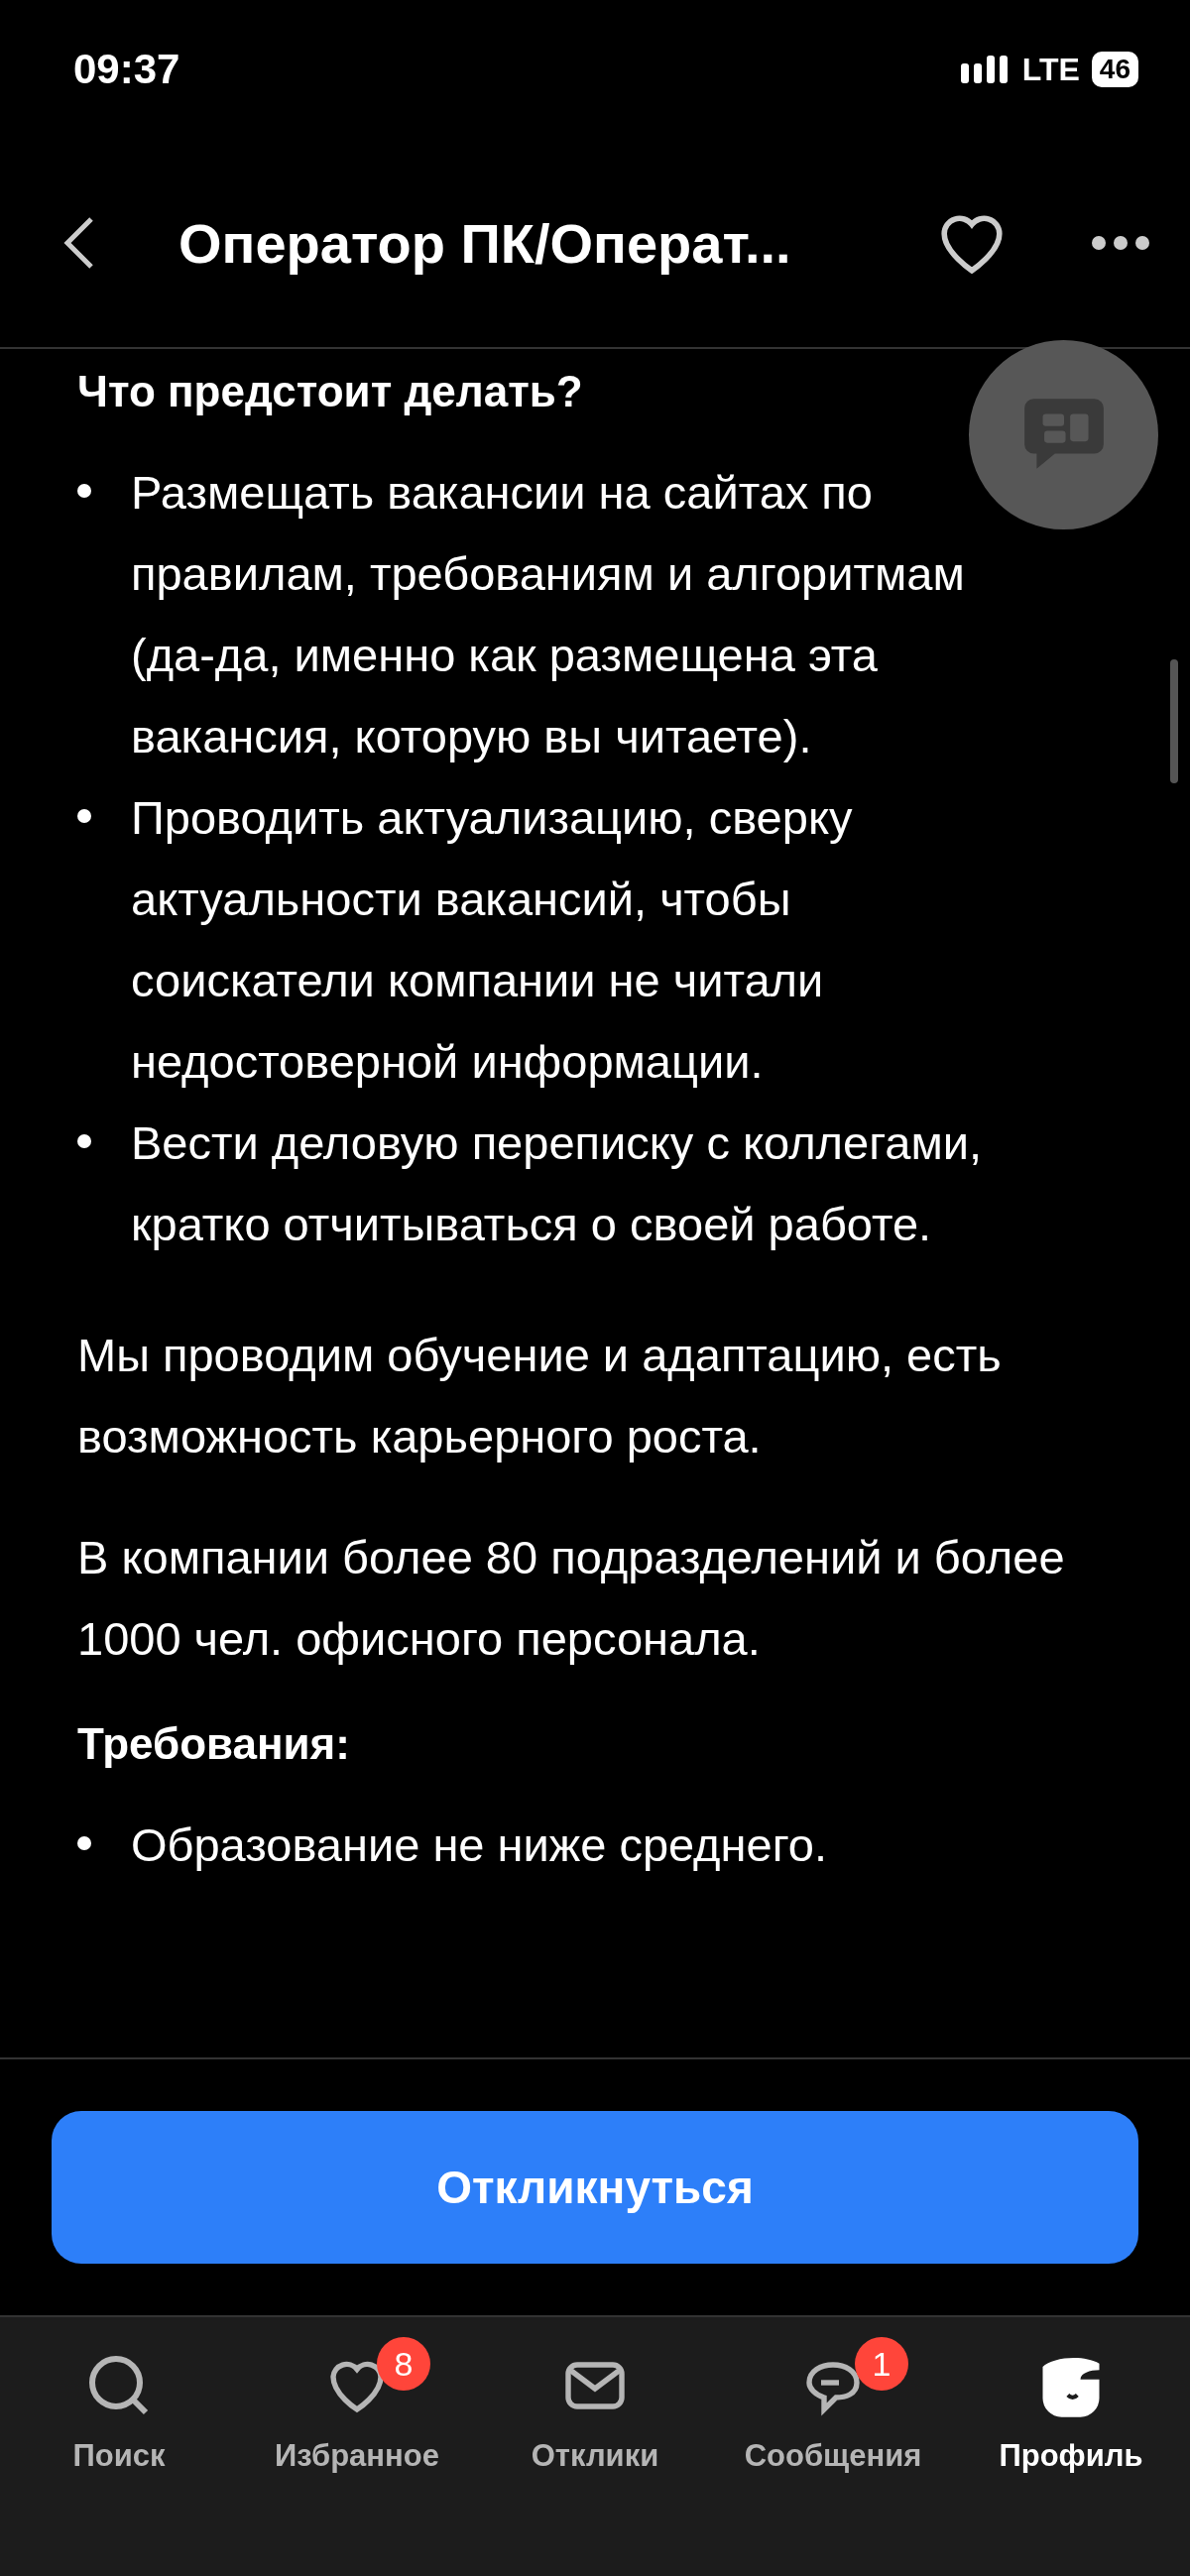  I want to click on tab-bar-item: 8 Избранное, so click(357, 2401).